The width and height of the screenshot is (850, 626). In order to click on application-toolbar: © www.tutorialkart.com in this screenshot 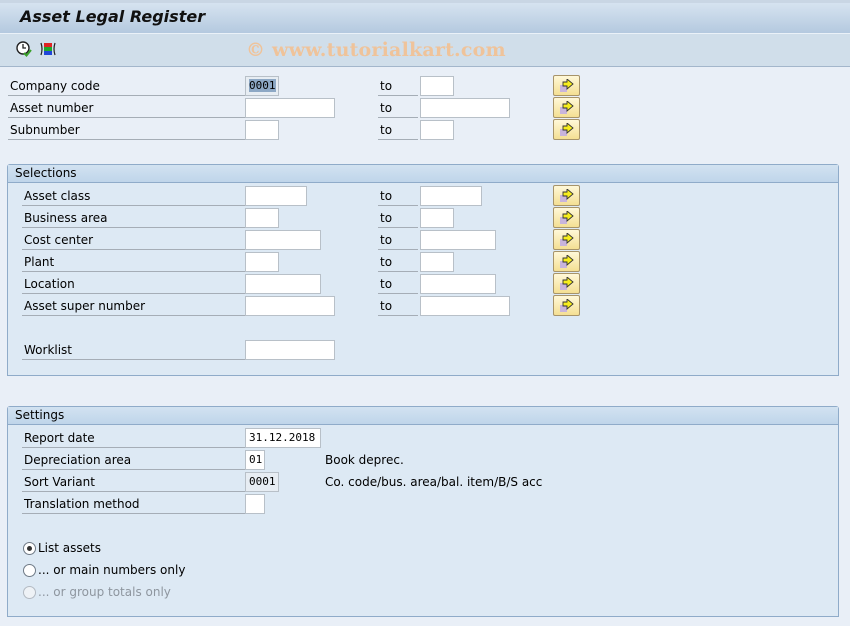, I will do `click(425, 50)`.